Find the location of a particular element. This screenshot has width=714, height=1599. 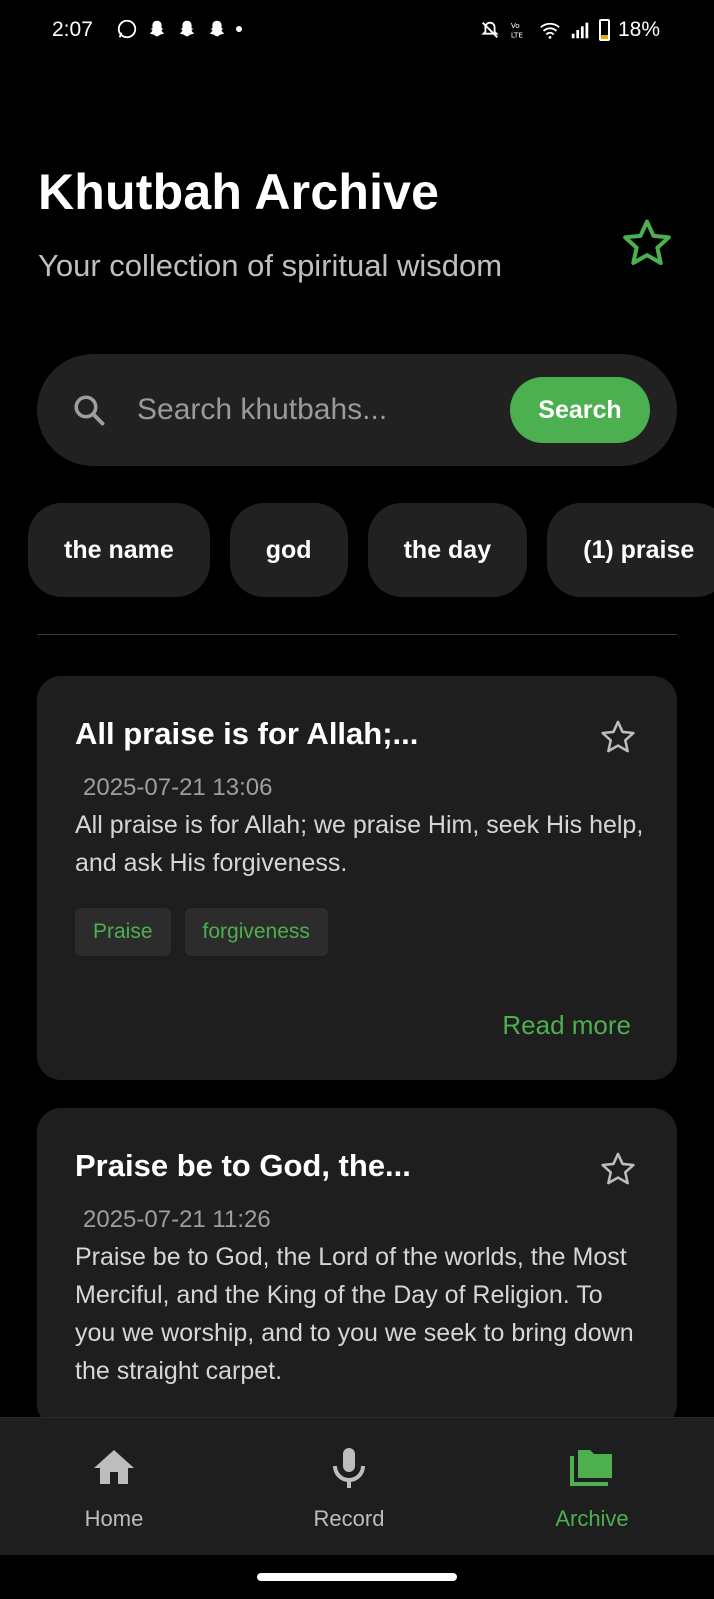

chip-praise: (1) praise is located at coordinates (630, 550).